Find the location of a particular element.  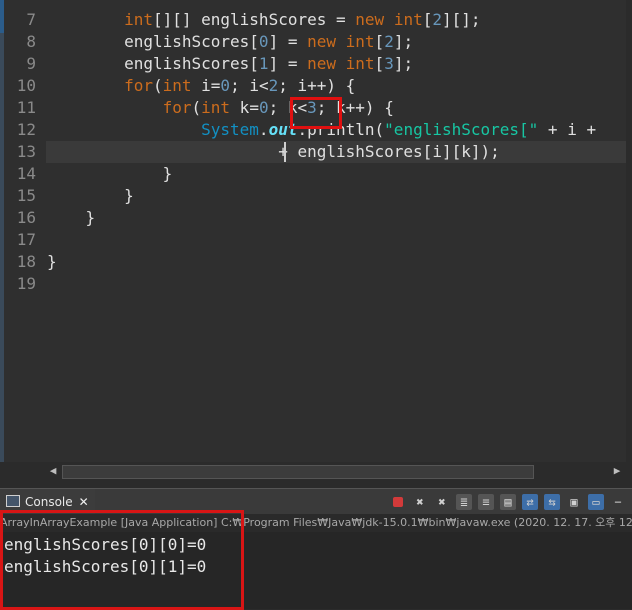

remove-launch-icon: ✖ is located at coordinates (420, 502).